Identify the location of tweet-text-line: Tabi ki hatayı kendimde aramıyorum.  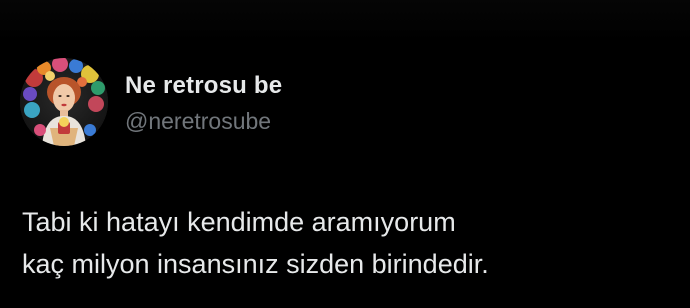
(239, 222).